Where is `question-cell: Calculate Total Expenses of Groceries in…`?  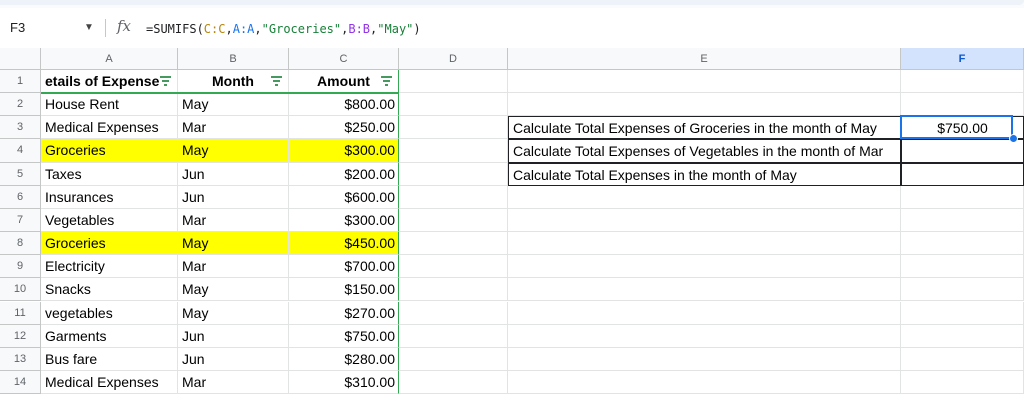
question-cell: Calculate Total Expenses of Groceries in… is located at coordinates (704, 128).